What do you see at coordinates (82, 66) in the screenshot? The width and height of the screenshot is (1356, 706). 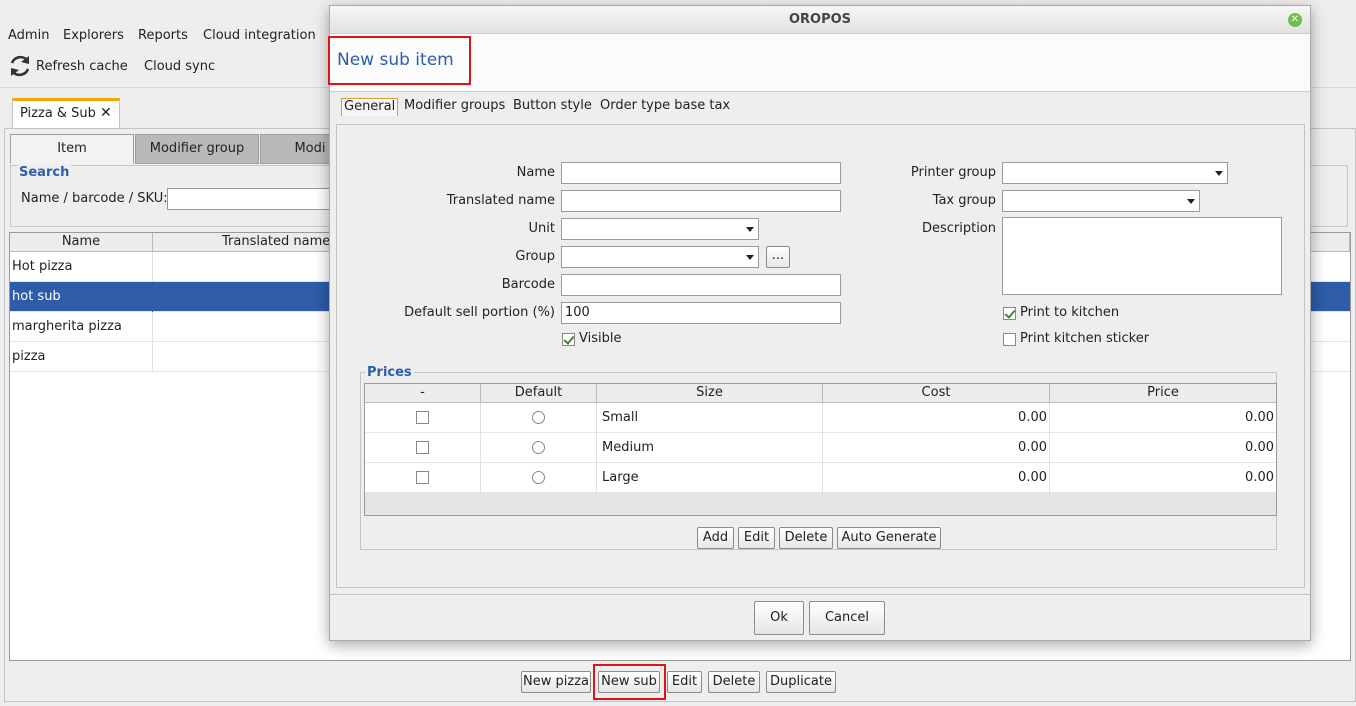 I see `refresh-cache-button: Refresh cache` at bounding box center [82, 66].